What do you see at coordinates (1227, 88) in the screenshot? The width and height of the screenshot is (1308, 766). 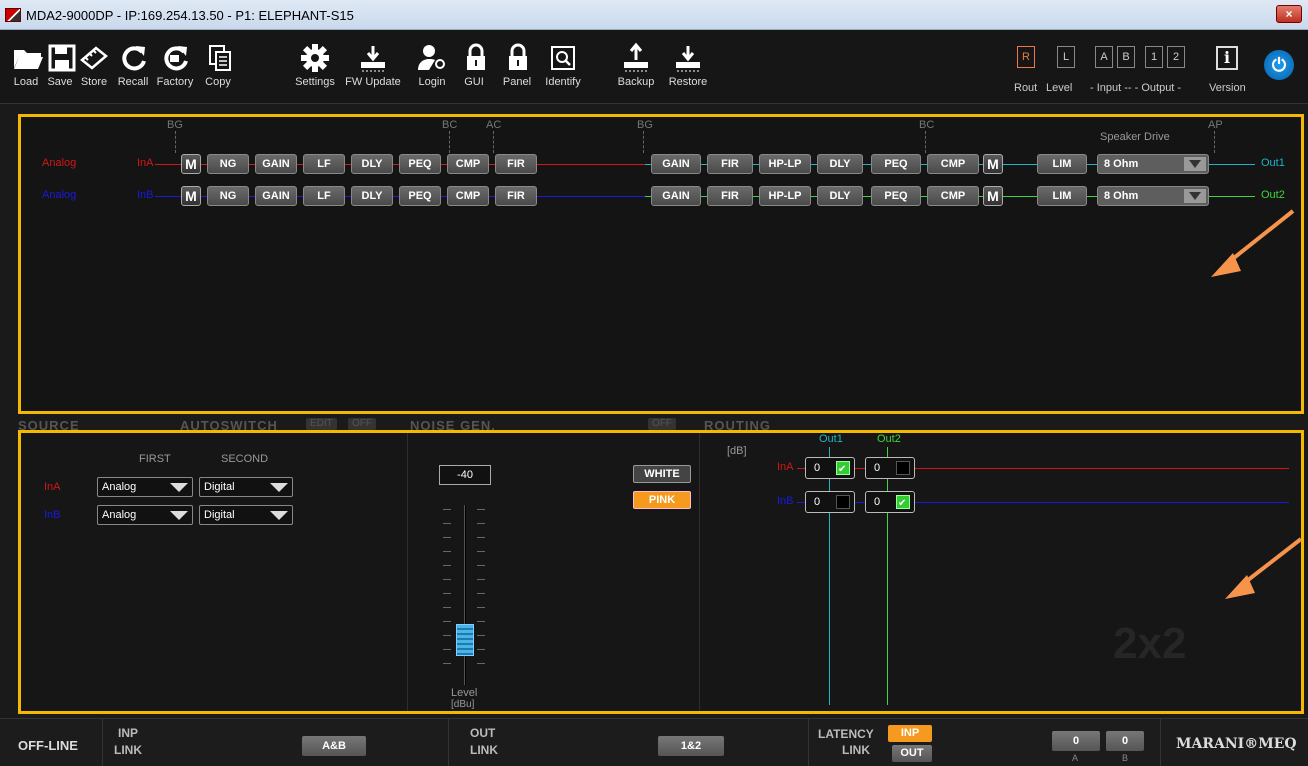 I see `version-label: Version` at bounding box center [1227, 88].